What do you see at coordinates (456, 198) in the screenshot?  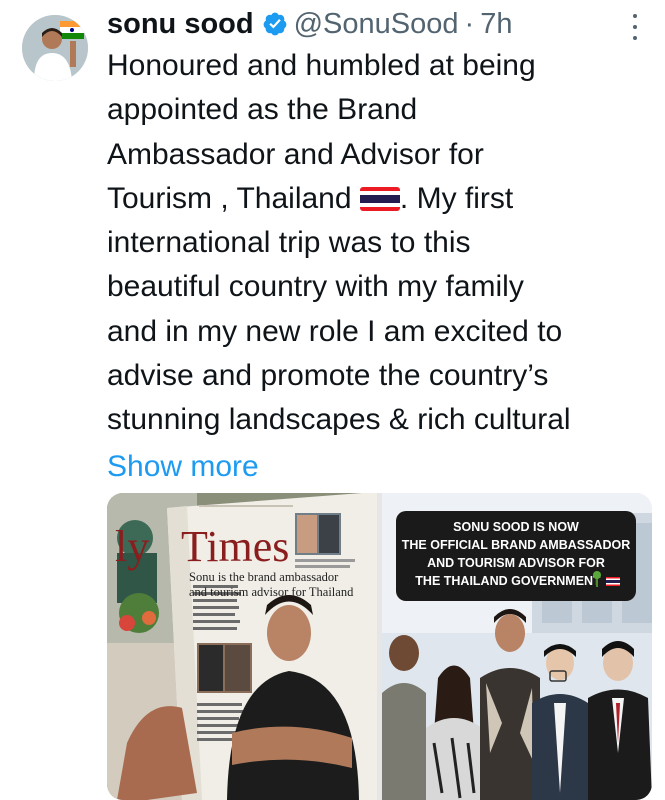 I see `tweet-text-segment: . My first` at bounding box center [456, 198].